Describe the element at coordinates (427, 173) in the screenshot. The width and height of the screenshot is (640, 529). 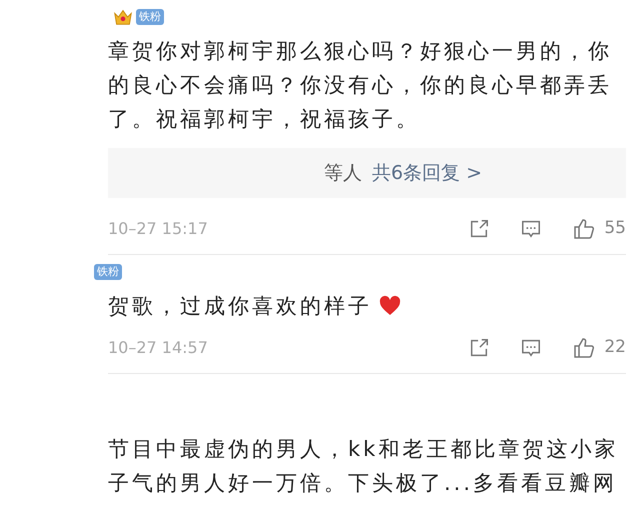
I see `replies-link: 共6条回复 >` at that location.